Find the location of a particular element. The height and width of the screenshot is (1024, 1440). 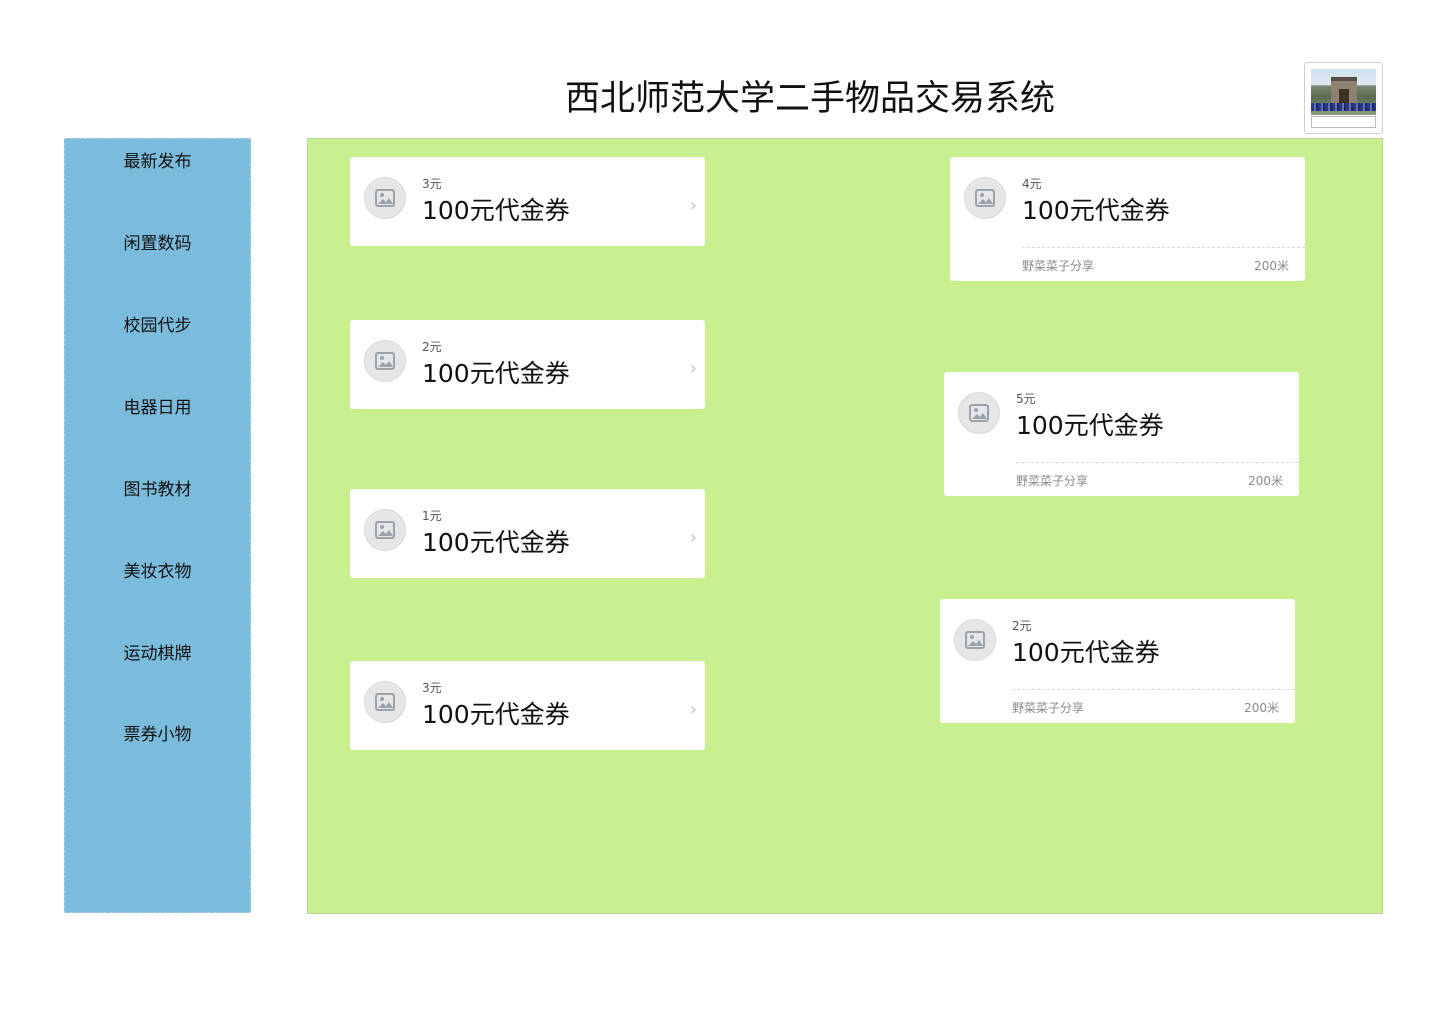

campus-gate-photo is located at coordinates (1343, 92).